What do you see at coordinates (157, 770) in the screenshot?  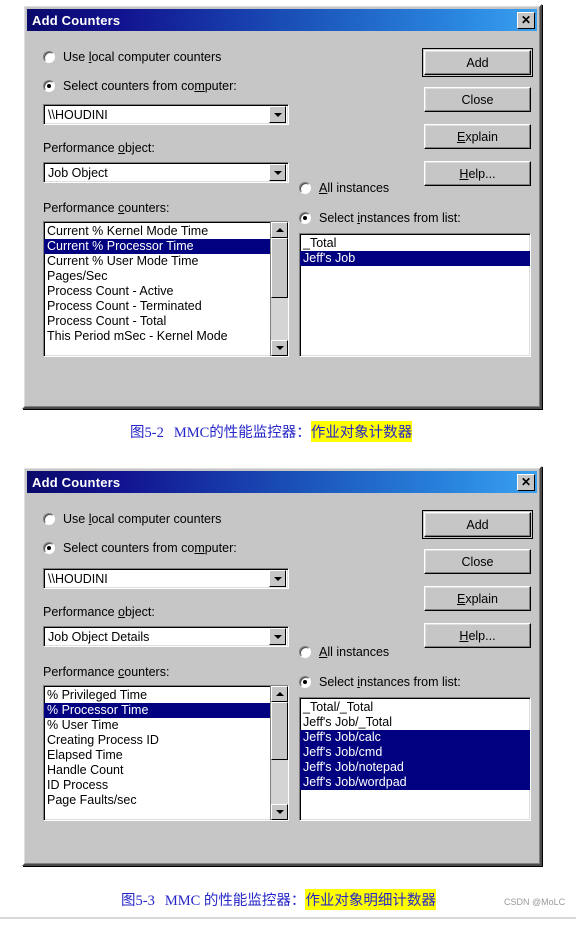 I see `list-item: Handle Count` at bounding box center [157, 770].